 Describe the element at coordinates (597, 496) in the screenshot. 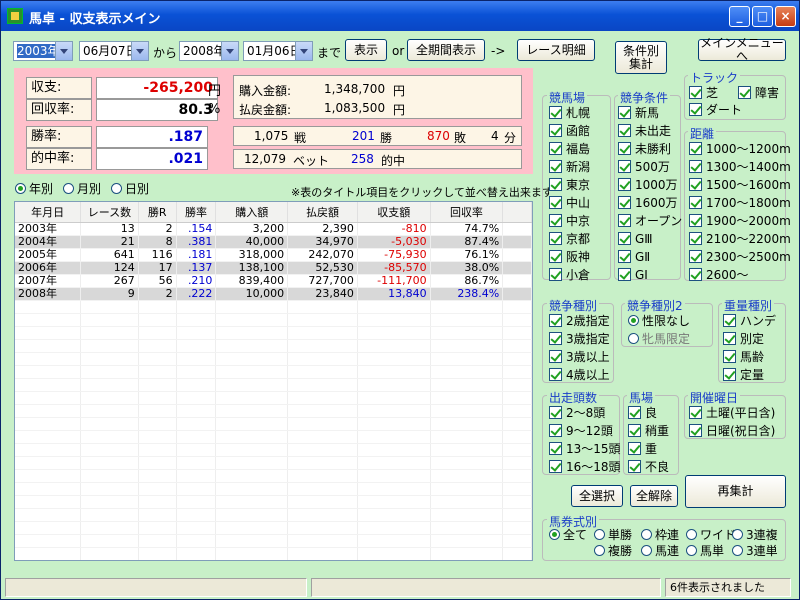

I see `select-all-button: 全選択` at that location.